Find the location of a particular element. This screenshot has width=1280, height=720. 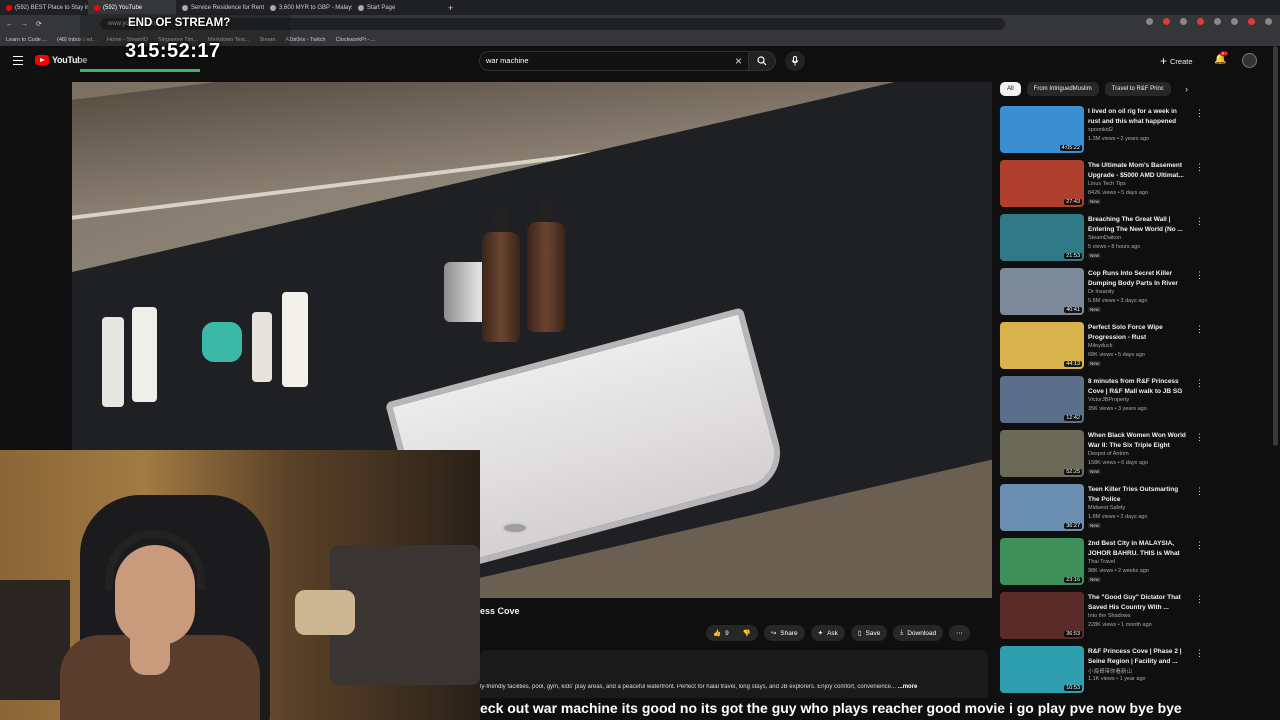

search-input: war machine × is located at coordinates (614, 61).